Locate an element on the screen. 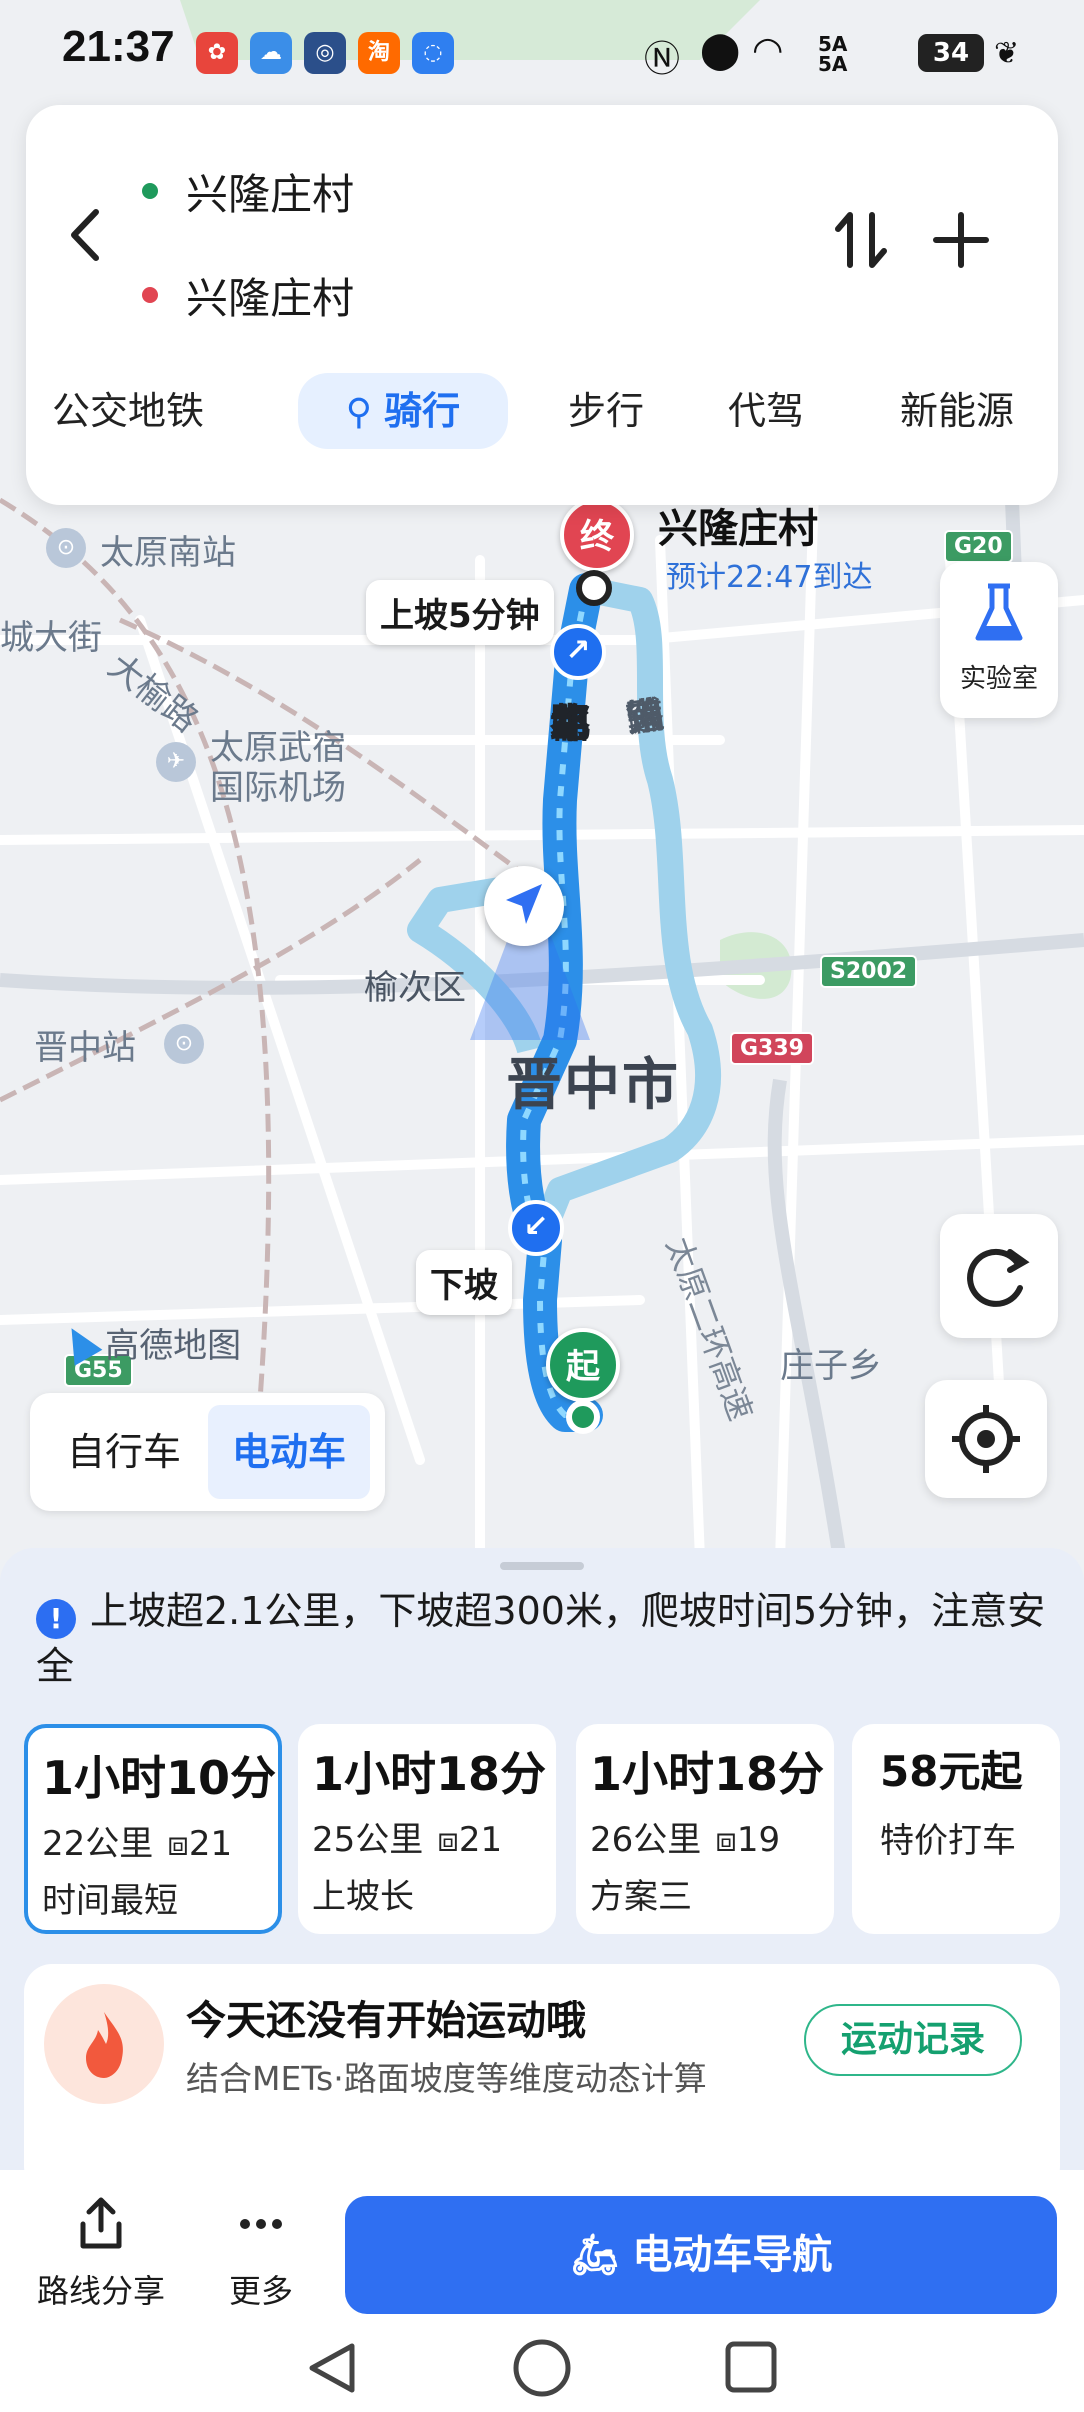 The width and height of the screenshot is (1084, 2412). system-nav-icons is located at coordinates (543, 2368).